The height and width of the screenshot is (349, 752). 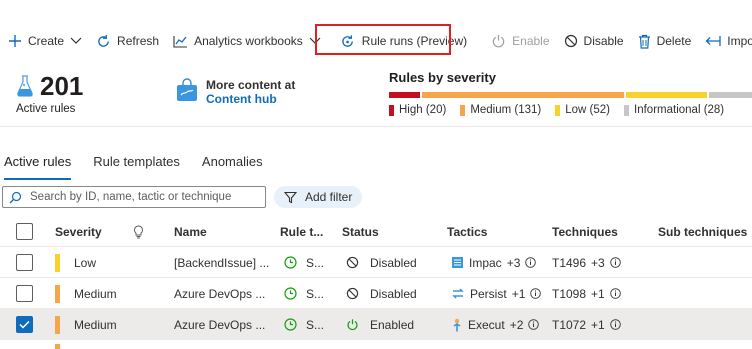 I want to click on trash-icon, so click(x=644, y=41).